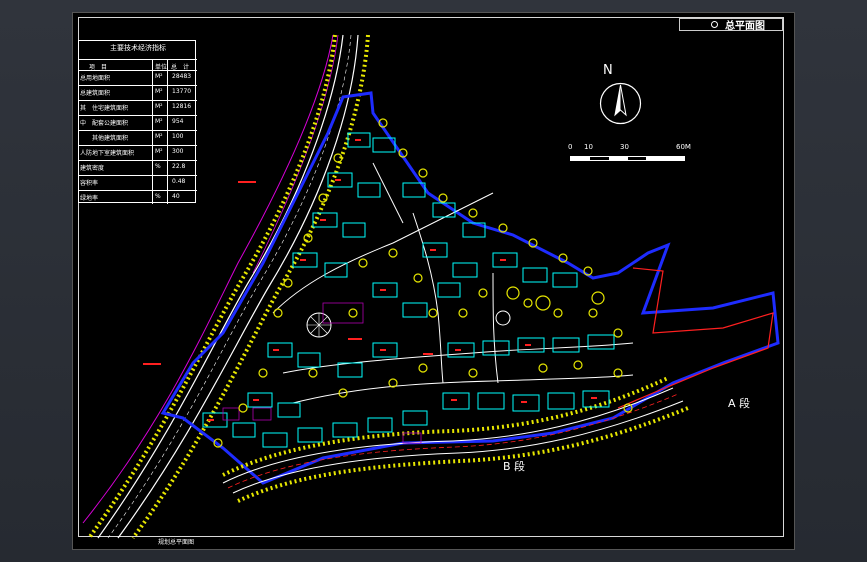 The image size is (867, 562). Describe the element at coordinates (514, 466) in the screenshot. I see `section-b-label: B 段` at that location.